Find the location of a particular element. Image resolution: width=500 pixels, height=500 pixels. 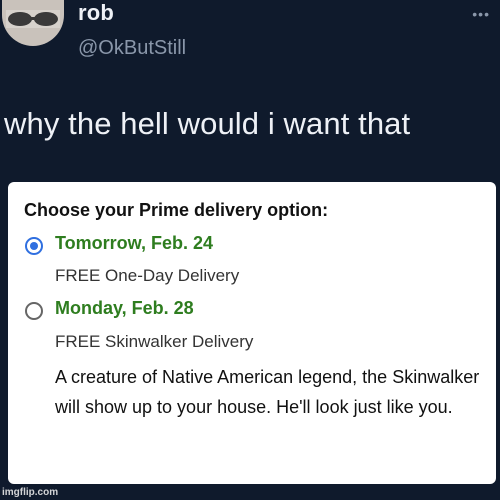

sunglasses-icon is located at coordinates (33, 19).